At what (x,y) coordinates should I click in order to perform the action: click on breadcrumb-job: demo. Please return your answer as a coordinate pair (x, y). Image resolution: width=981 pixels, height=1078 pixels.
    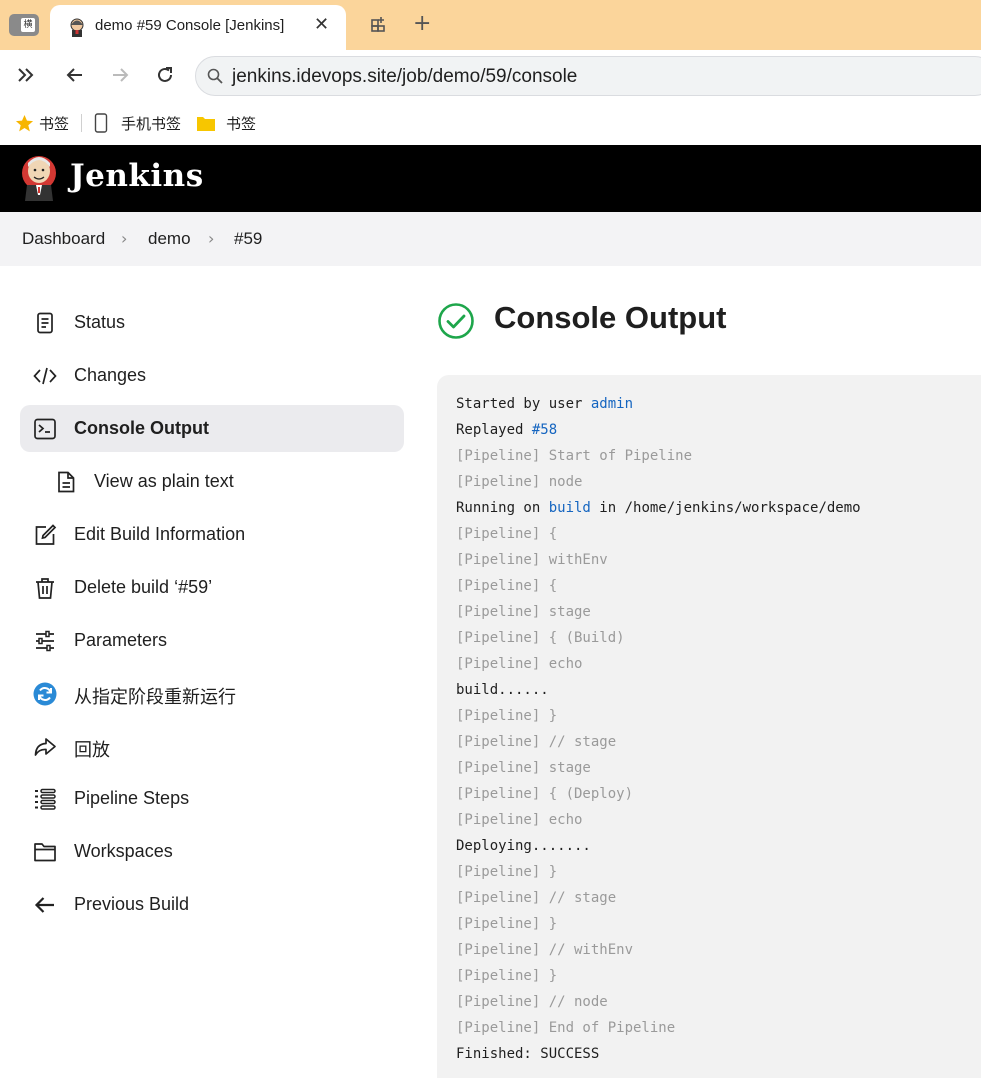
    Looking at the image, I should click on (169, 239).